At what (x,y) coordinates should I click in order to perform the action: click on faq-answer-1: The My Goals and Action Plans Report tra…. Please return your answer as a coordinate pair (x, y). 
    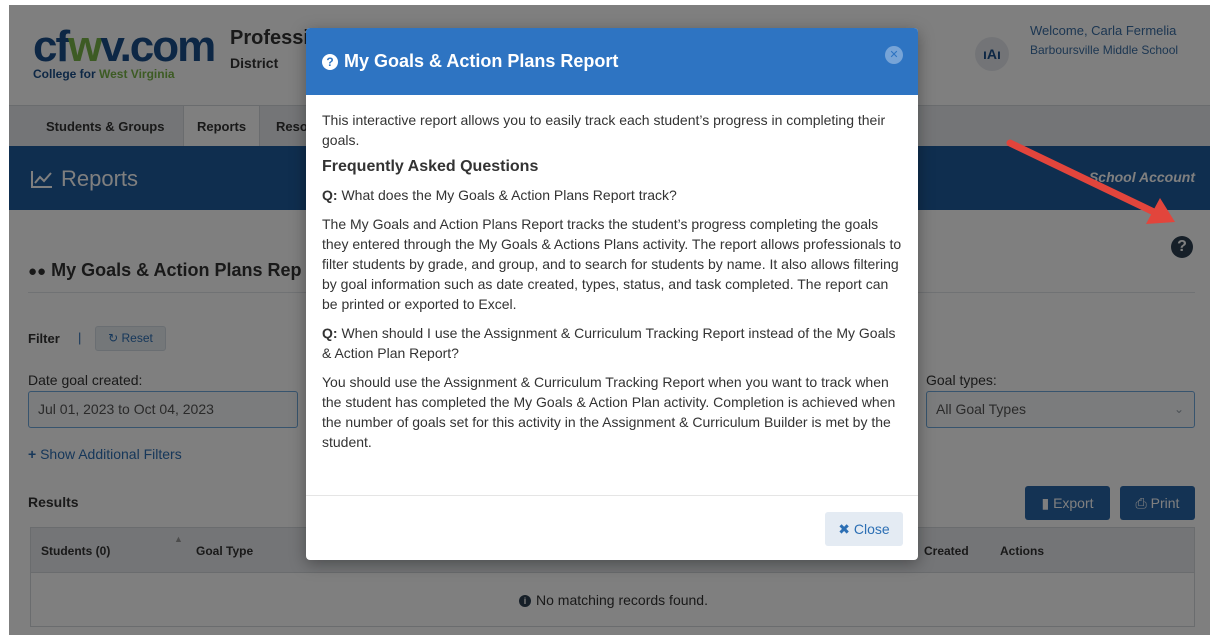
    Looking at the image, I should click on (612, 264).